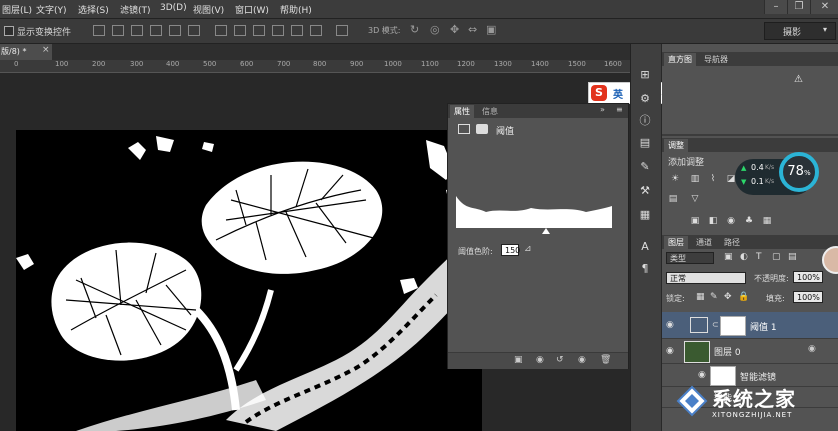 This screenshot has width=838, height=431. I want to click on 3d-slide-icon: ⇔, so click(472, 29).